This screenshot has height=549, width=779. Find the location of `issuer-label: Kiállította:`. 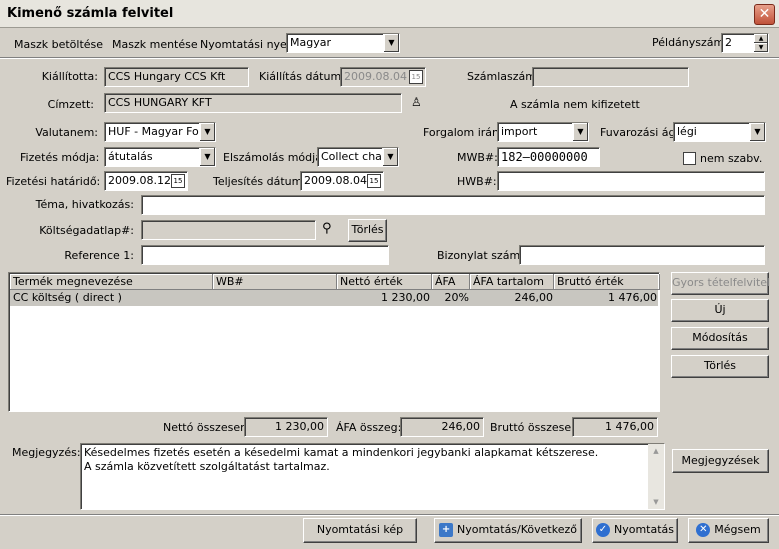

issuer-label: Kiállította: is located at coordinates (69, 76).